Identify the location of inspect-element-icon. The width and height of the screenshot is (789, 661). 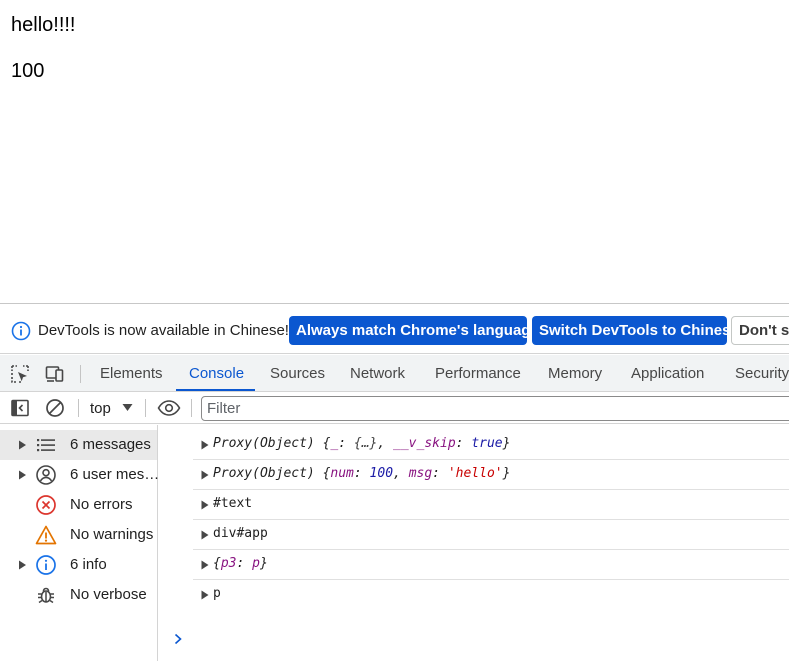
(20, 374).